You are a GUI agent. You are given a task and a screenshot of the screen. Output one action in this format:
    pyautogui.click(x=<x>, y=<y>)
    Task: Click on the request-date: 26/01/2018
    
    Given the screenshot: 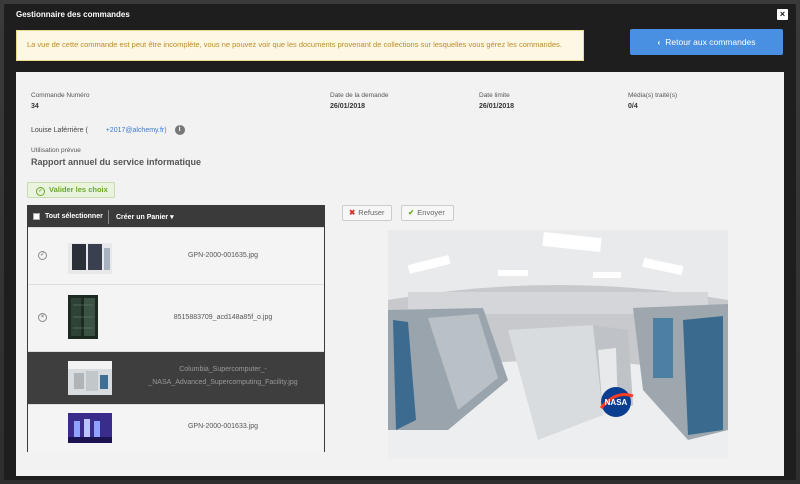 What is the action you would take?
    pyautogui.click(x=348, y=106)
    